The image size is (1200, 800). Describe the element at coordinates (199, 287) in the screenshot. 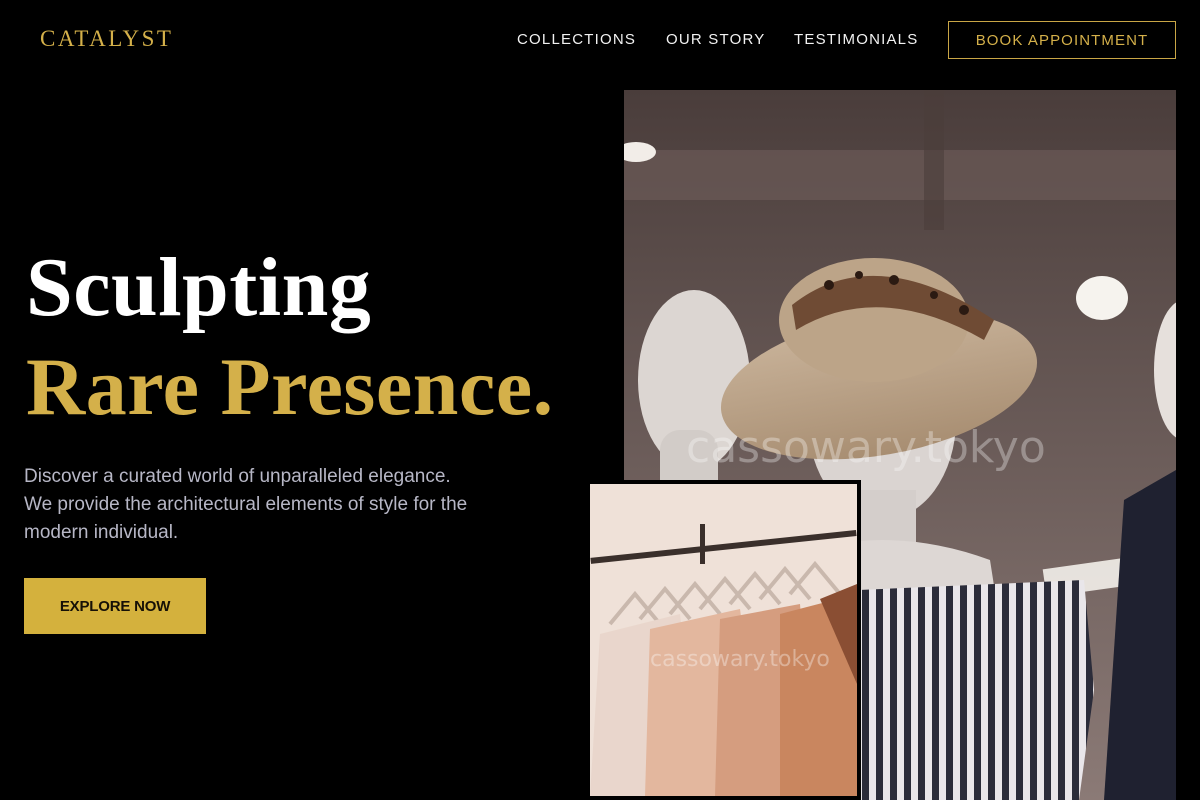

I see `hero-title-line1: Sculpting` at that location.